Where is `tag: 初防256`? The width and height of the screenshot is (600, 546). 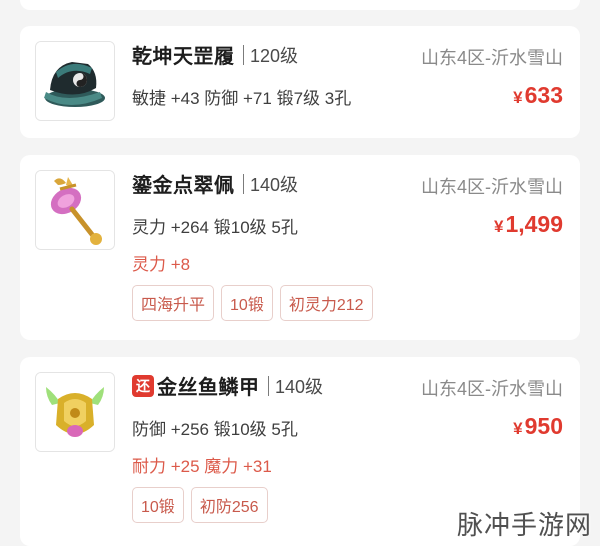
tag: 初防256 is located at coordinates (229, 505).